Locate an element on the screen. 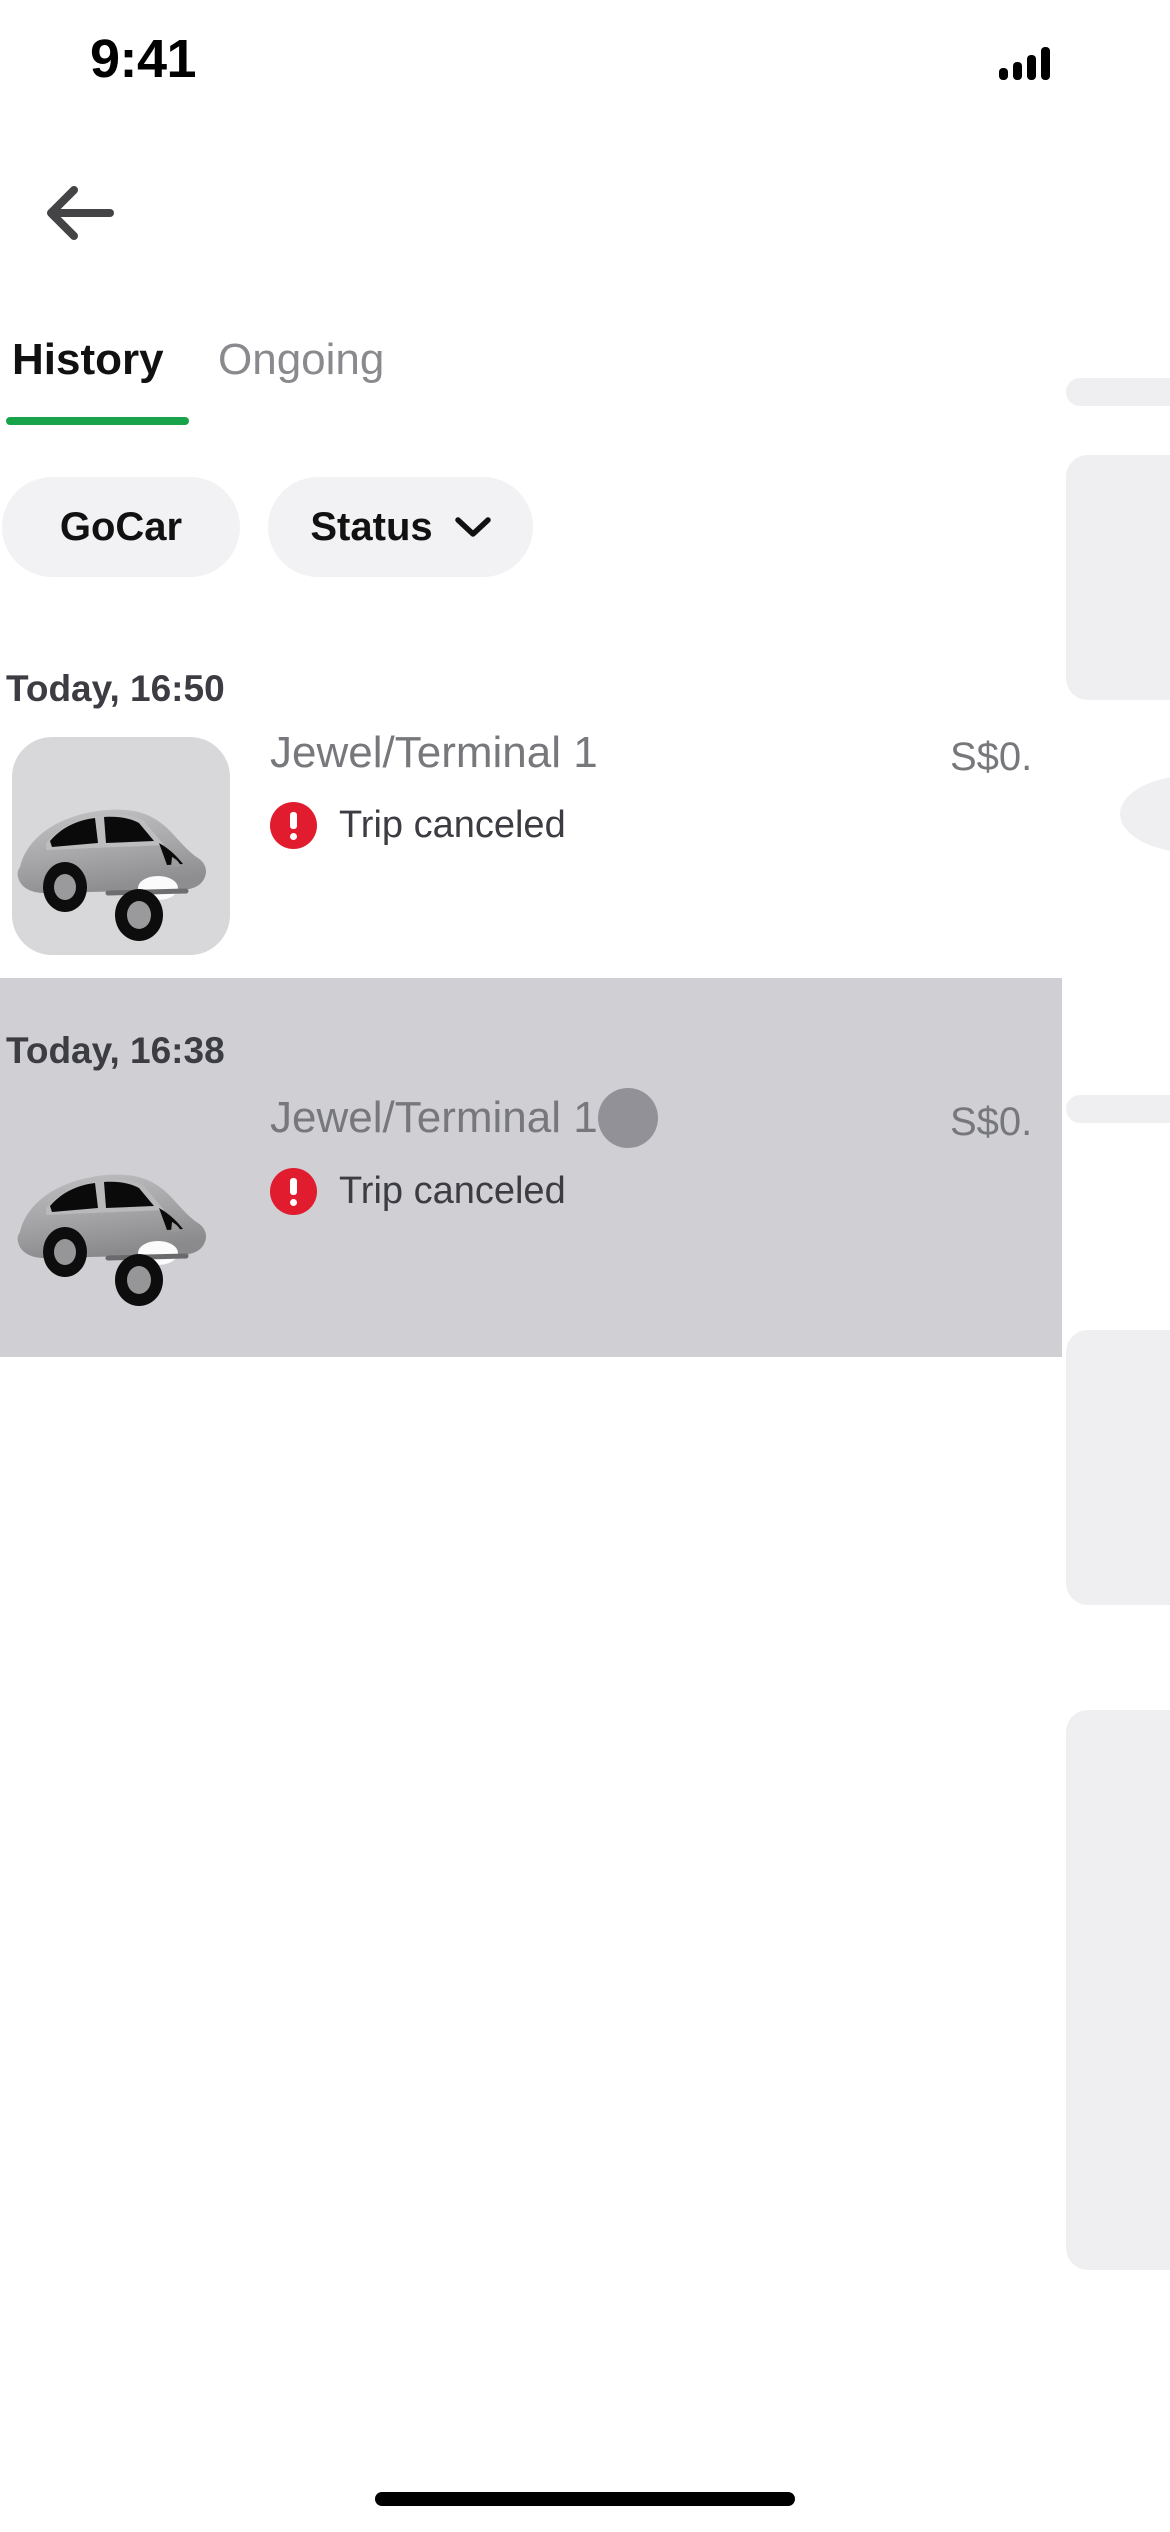 Image resolution: width=1170 pixels, height=2532 pixels. touch-indicator is located at coordinates (628, 1118).